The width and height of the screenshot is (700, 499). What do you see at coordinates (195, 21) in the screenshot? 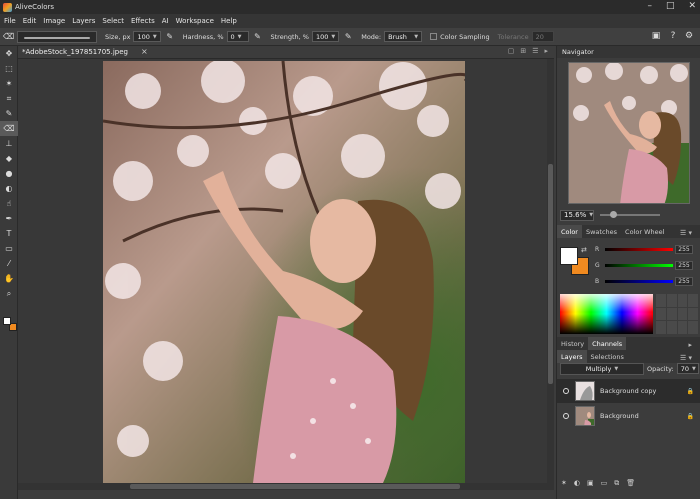
I see `menu-workspace: Workspace` at bounding box center [195, 21].